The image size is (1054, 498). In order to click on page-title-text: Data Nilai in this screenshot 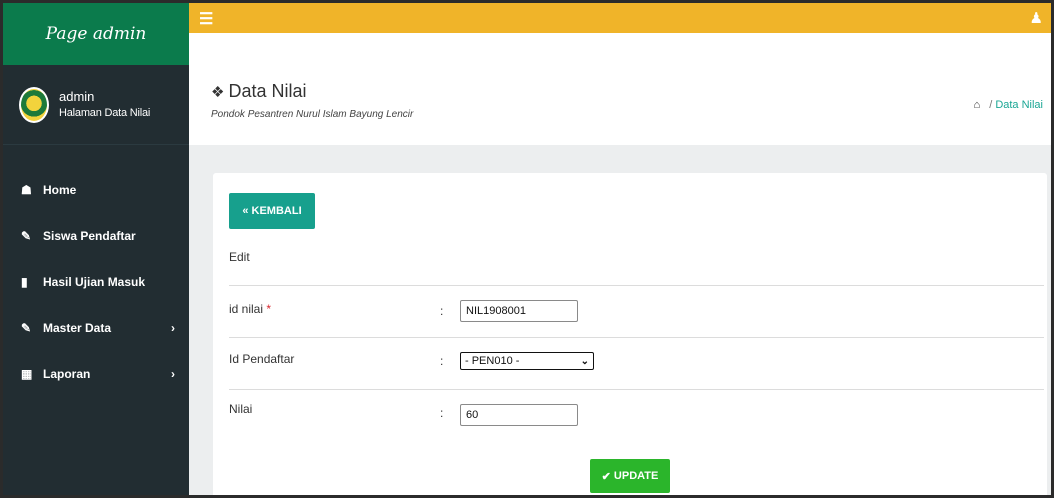, I will do `click(267, 91)`.